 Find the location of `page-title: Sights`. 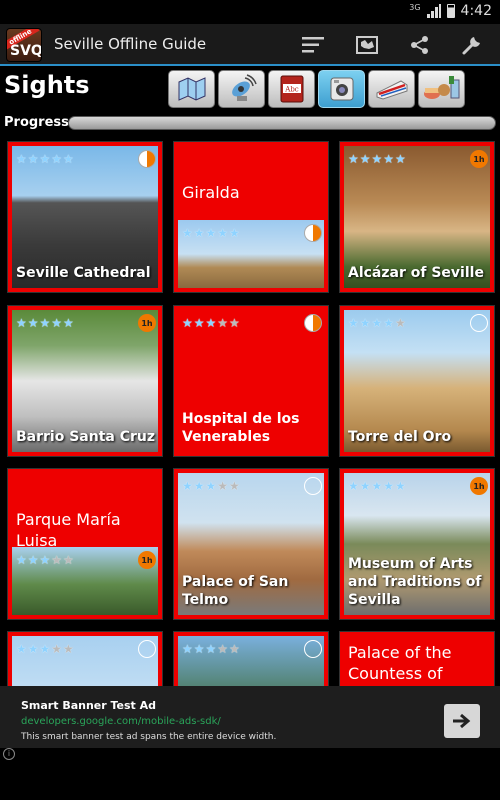

page-title: Sights is located at coordinates (47, 85).